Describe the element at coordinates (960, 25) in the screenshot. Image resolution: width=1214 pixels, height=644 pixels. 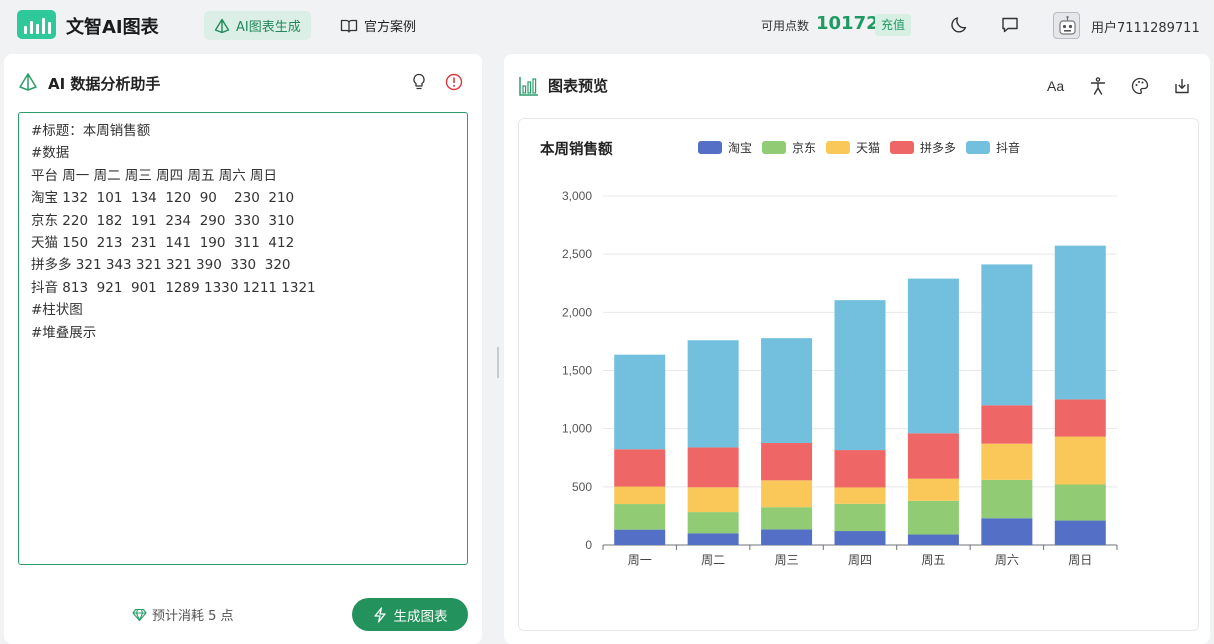
I see `moon-icon` at that location.